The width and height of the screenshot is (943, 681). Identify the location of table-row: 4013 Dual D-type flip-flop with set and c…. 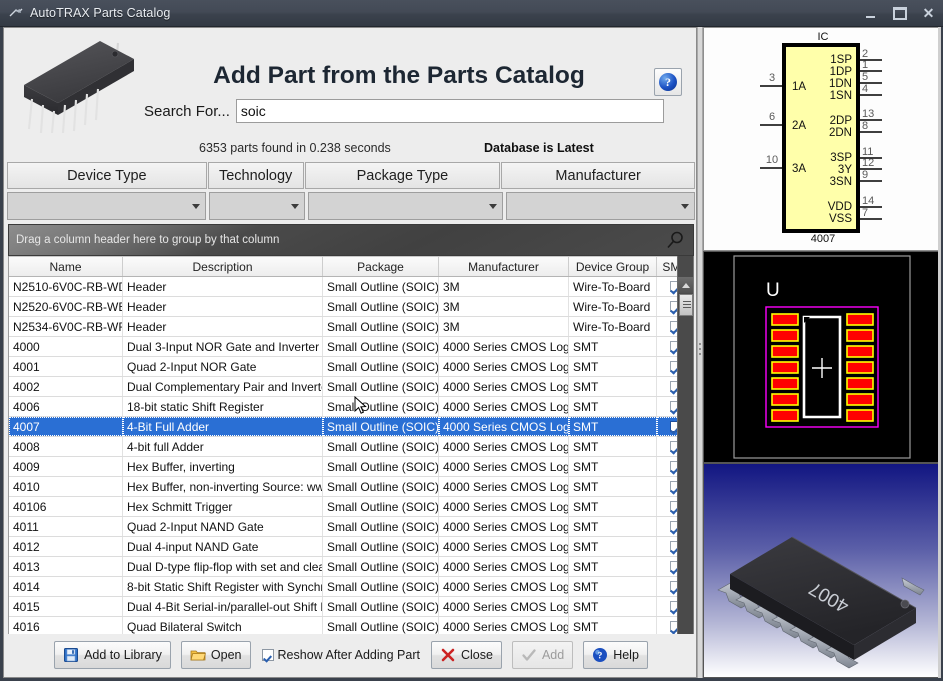
(351, 567).